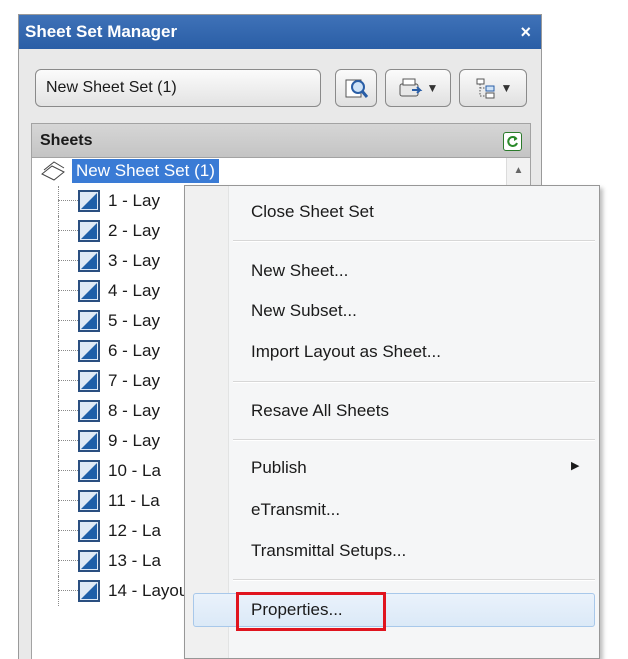  I want to click on sheet-label: 1 - Lay, so click(134, 200).